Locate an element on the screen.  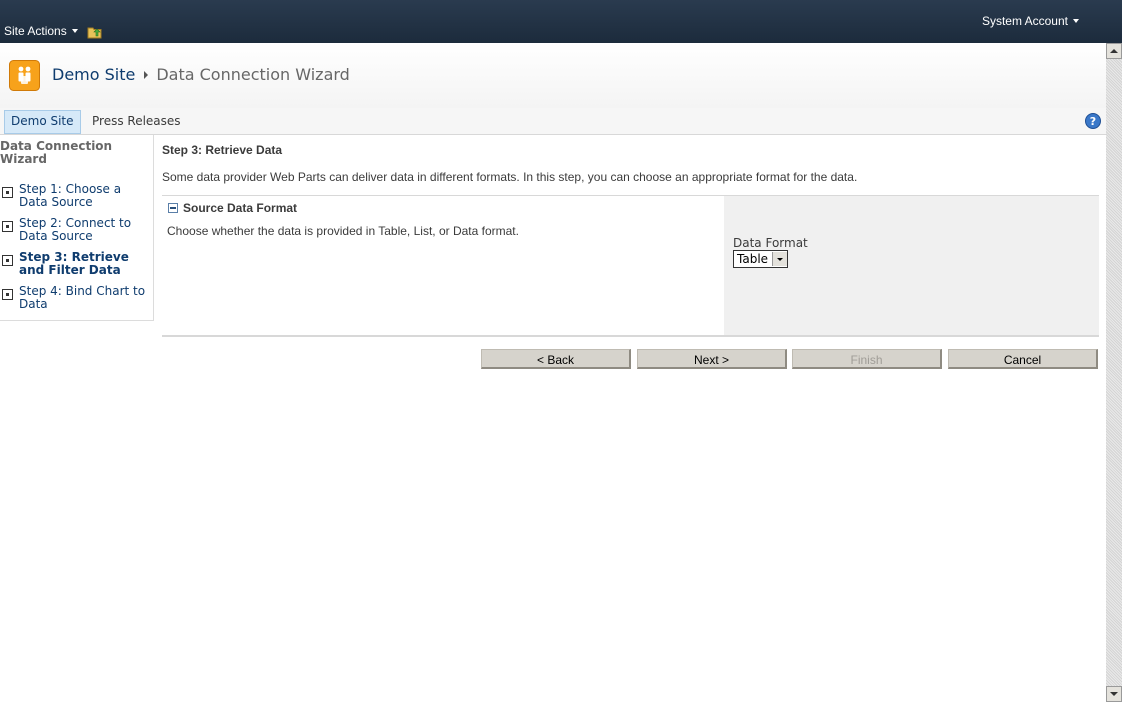
wizard-step-3: Step 3: Retrieve and Filter Data is located at coordinates (76, 264).